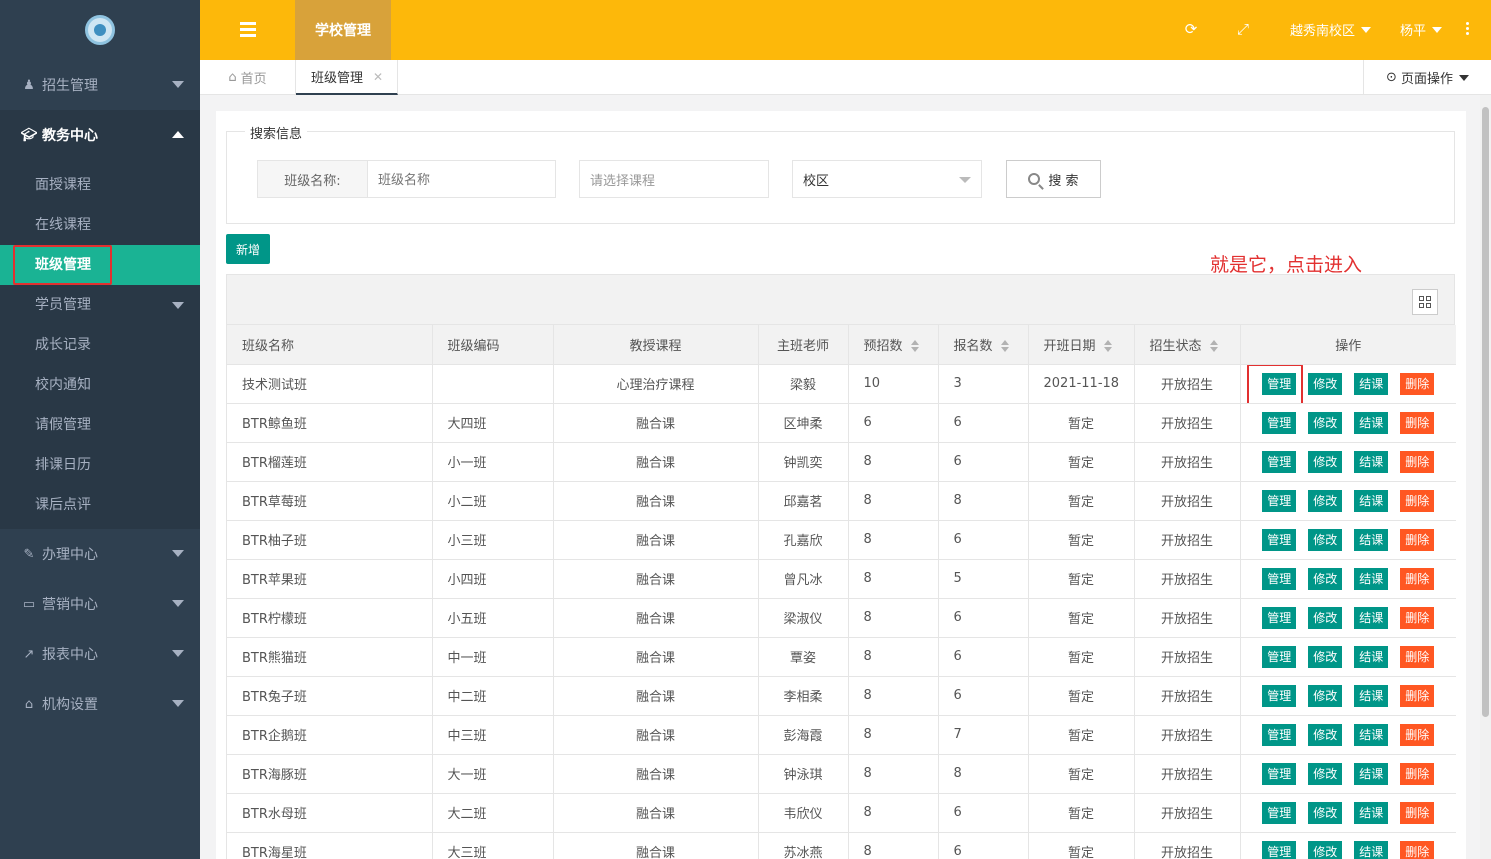 This screenshot has width=1491, height=859. I want to click on col-header-sortable: 报名数, so click(983, 345).